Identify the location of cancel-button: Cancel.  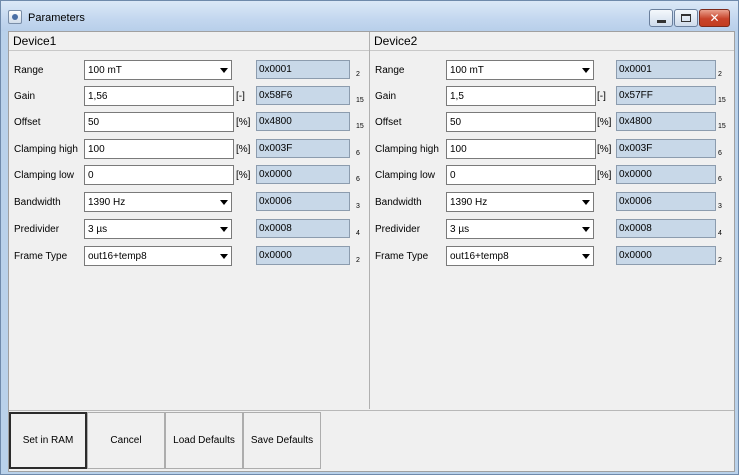
(126, 440).